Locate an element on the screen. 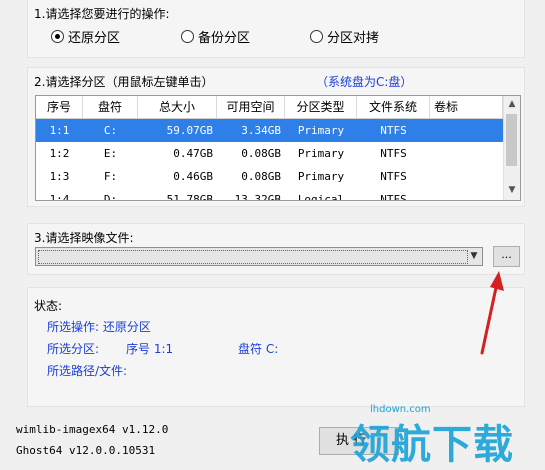  cell-index: 1:1 is located at coordinates (59, 130).